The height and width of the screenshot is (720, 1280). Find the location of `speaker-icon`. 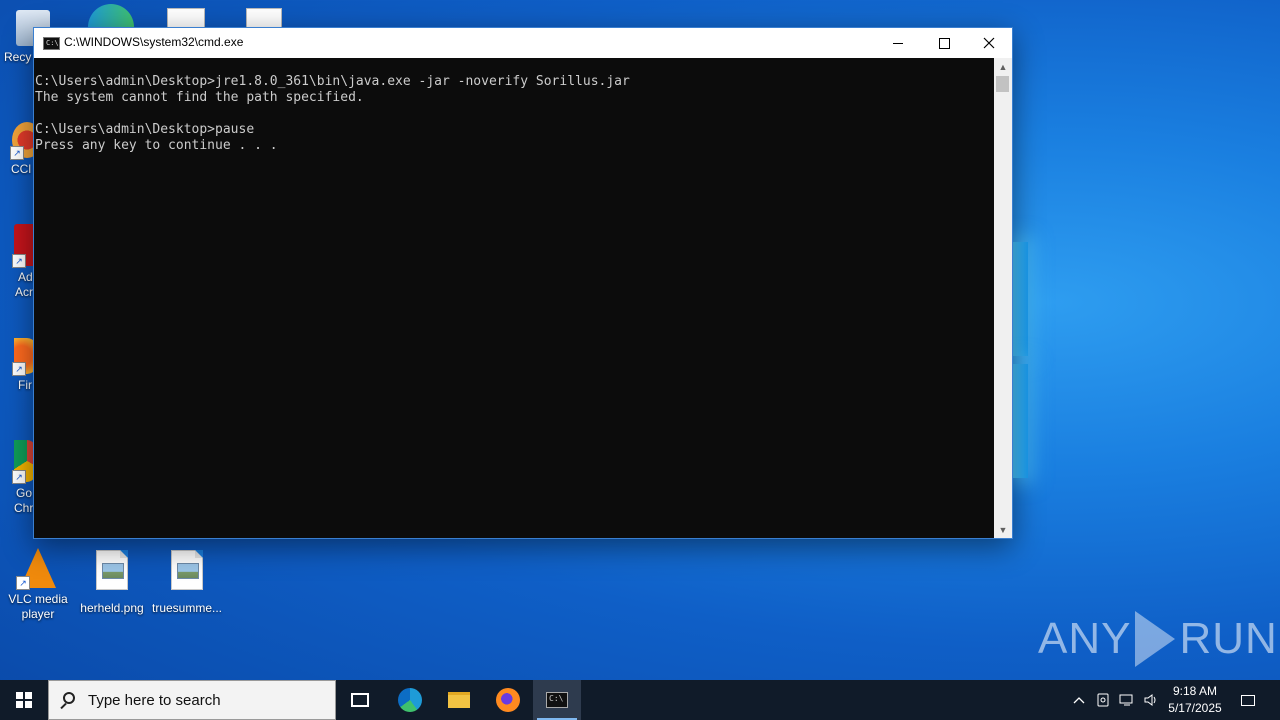

speaker-icon is located at coordinates (1150, 700).